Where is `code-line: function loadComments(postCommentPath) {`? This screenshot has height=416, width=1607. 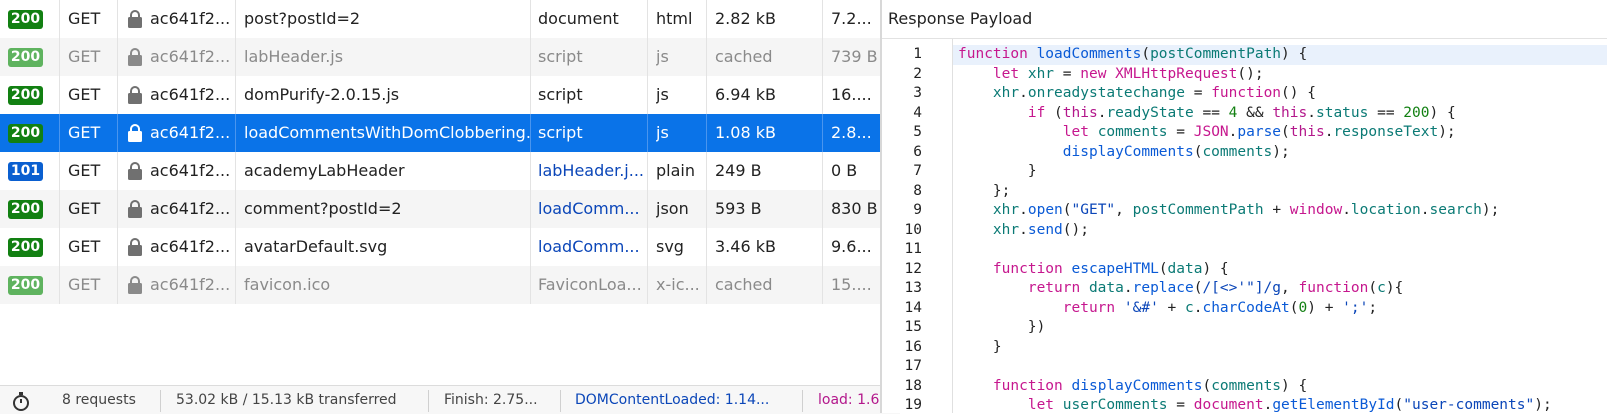
code-line: function loadComments(postCommentPath) { is located at coordinates (1133, 54).